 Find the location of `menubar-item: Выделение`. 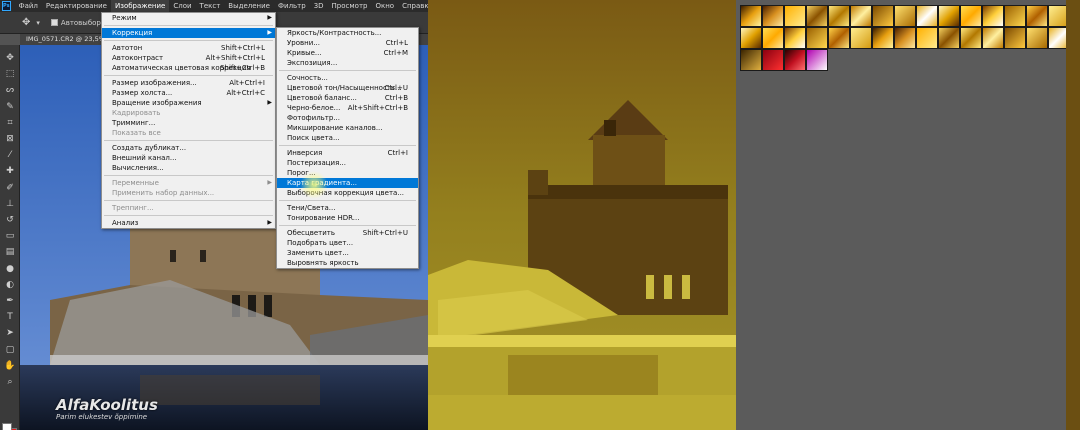

menubar-item: Выделение is located at coordinates (249, 6).